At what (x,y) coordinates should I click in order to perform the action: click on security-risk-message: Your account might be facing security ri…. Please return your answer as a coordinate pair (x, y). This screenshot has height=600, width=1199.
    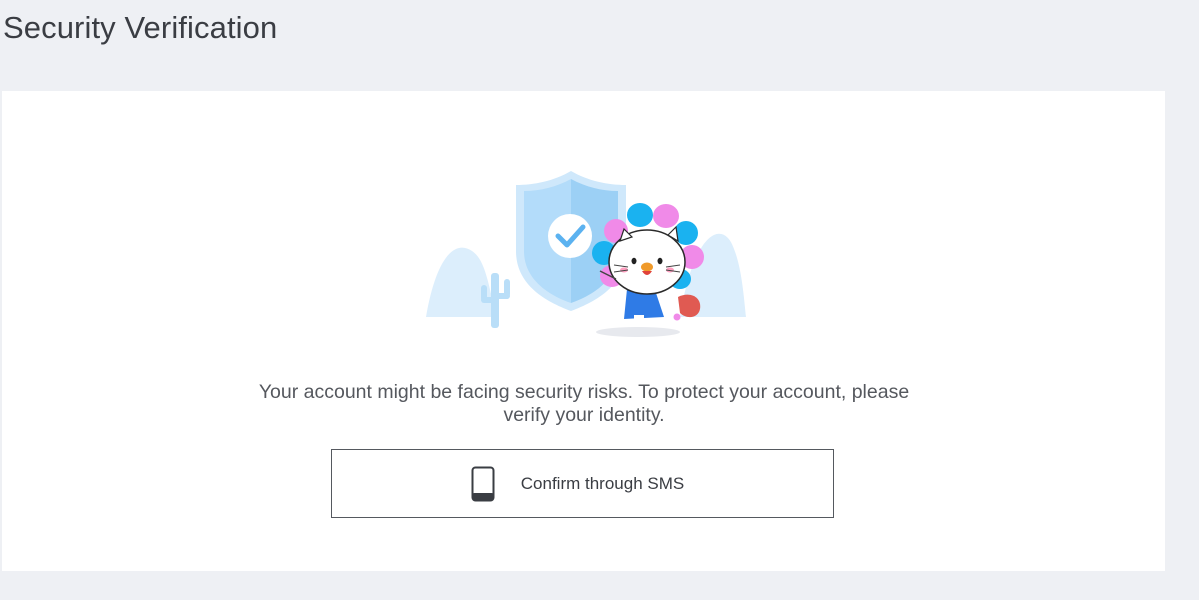
    Looking at the image, I should click on (584, 403).